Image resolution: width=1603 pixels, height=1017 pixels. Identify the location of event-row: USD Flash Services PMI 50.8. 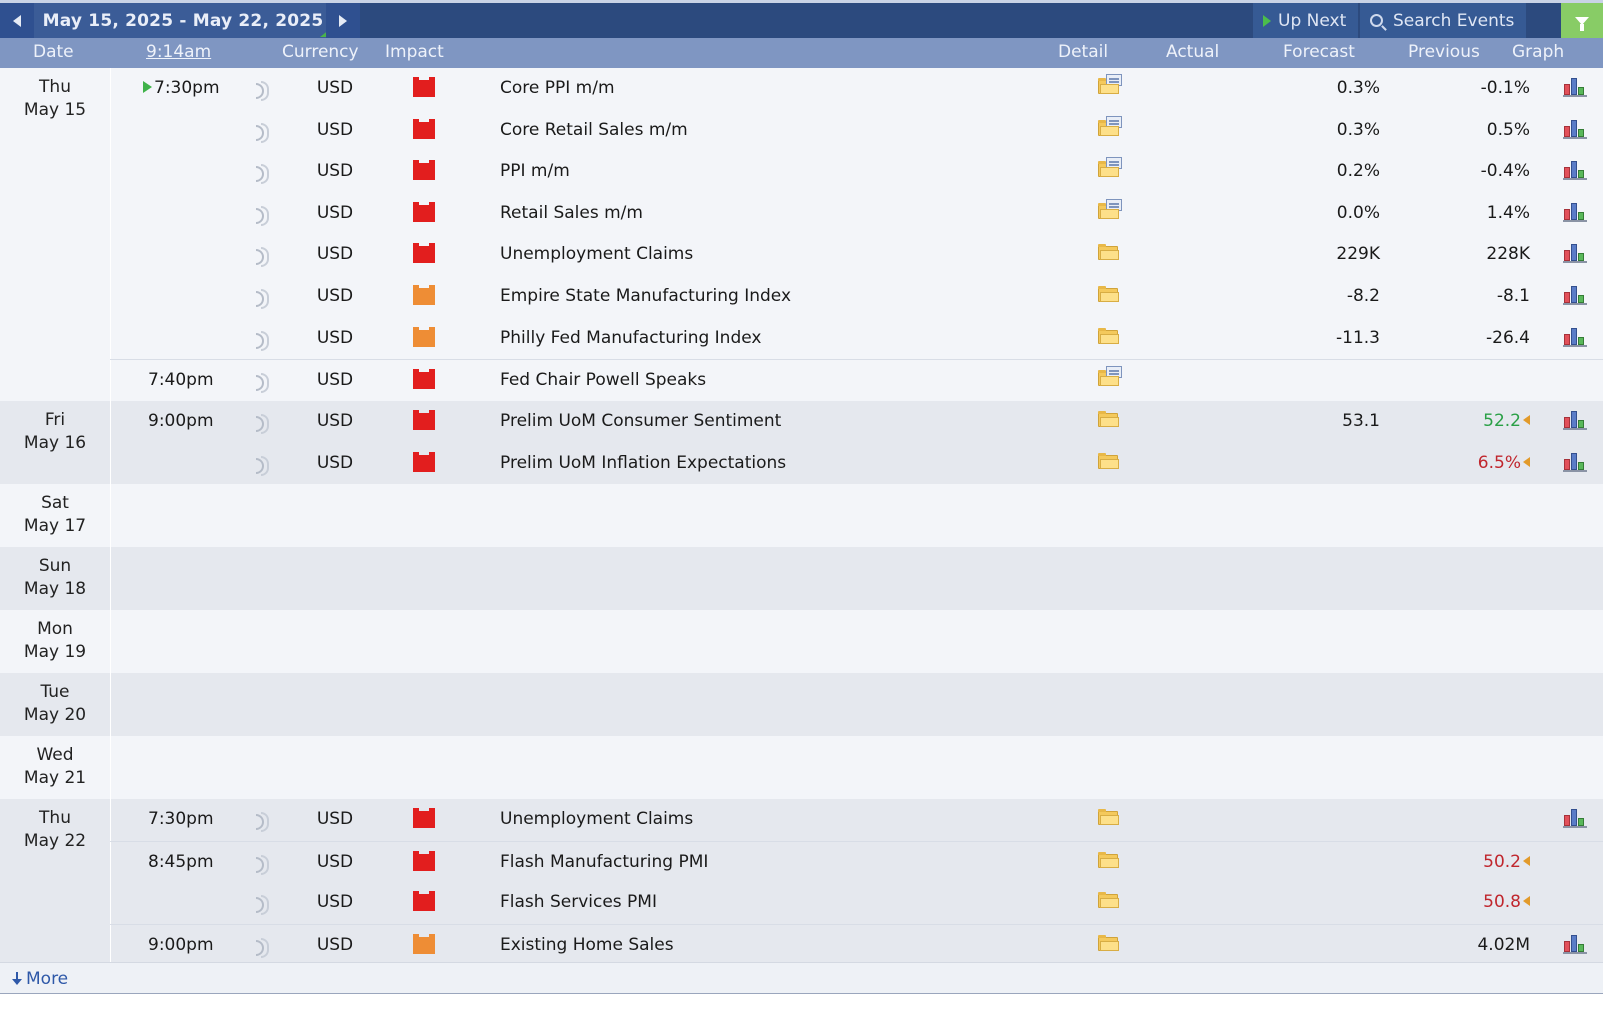
(856, 903).